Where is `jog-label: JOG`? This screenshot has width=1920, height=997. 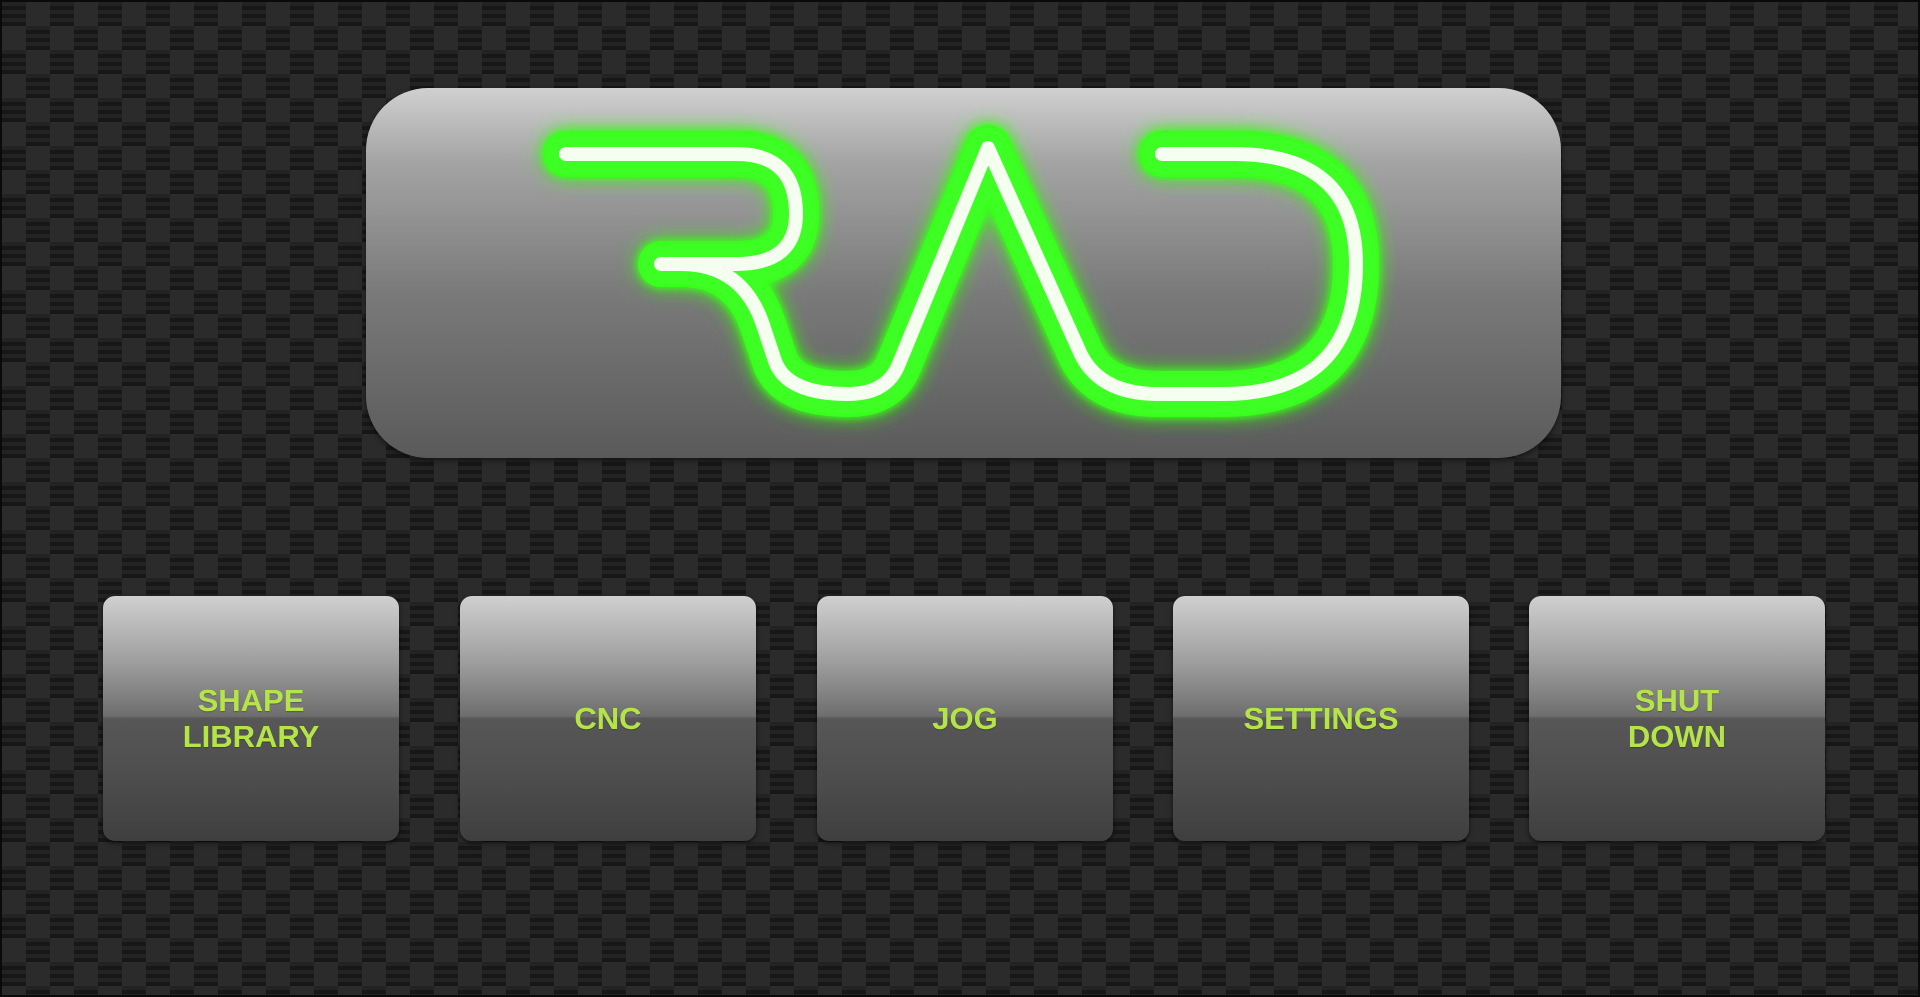
jog-label: JOG is located at coordinates (965, 718).